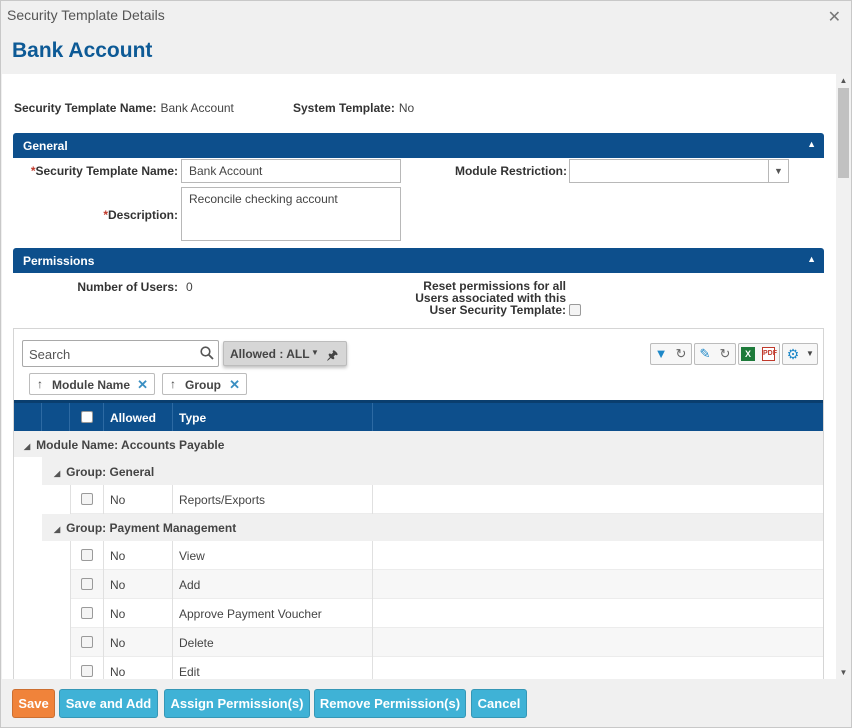 The width and height of the screenshot is (852, 728). I want to click on scroll-up-arrow-icon: ▲, so click(843, 80).